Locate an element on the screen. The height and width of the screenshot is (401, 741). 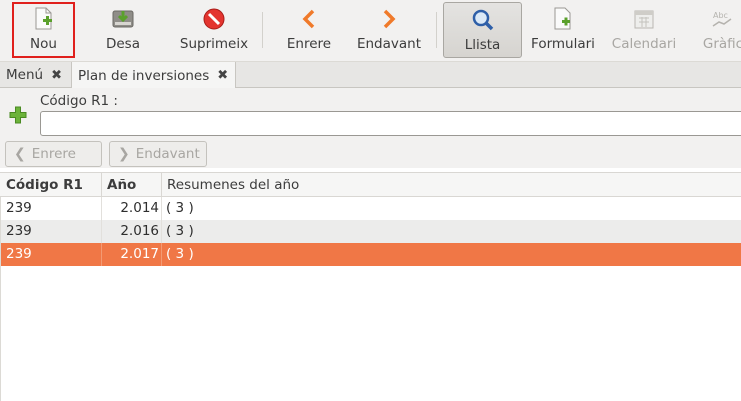
form-view-button-label: Formulari is located at coordinates (563, 44).